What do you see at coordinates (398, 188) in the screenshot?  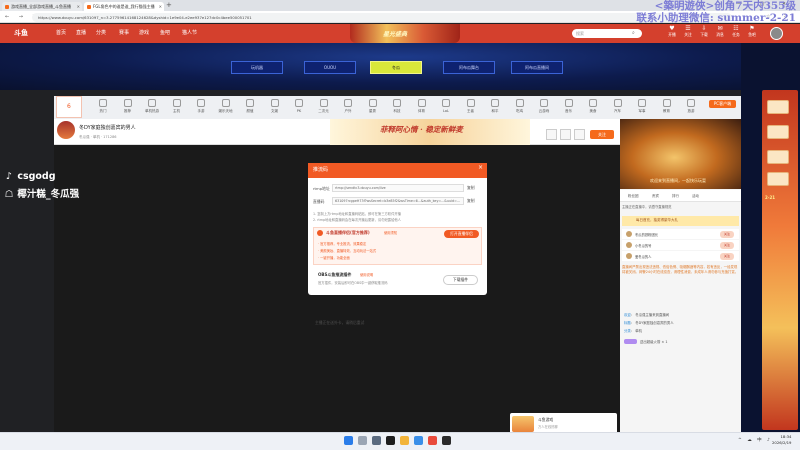 I see `rtmp-field: rtmp://sendtc3.douyu.com/live` at bounding box center [398, 188].